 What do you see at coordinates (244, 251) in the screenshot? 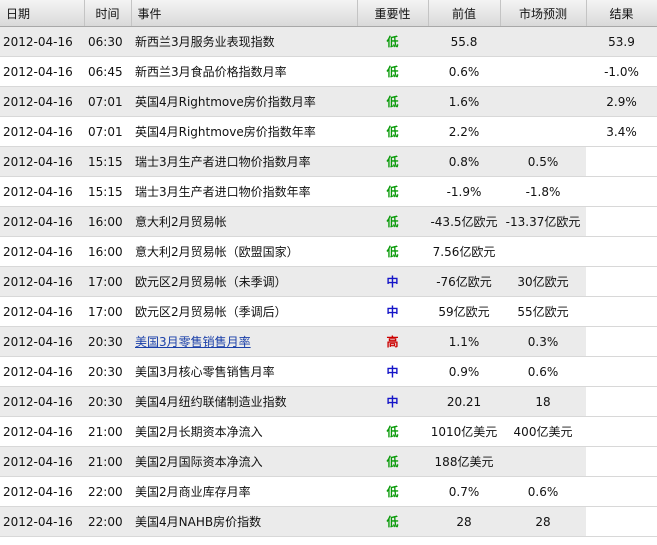
I see `event-cell: 意大利2月贸易帐（欧盟国家）` at bounding box center [244, 251].